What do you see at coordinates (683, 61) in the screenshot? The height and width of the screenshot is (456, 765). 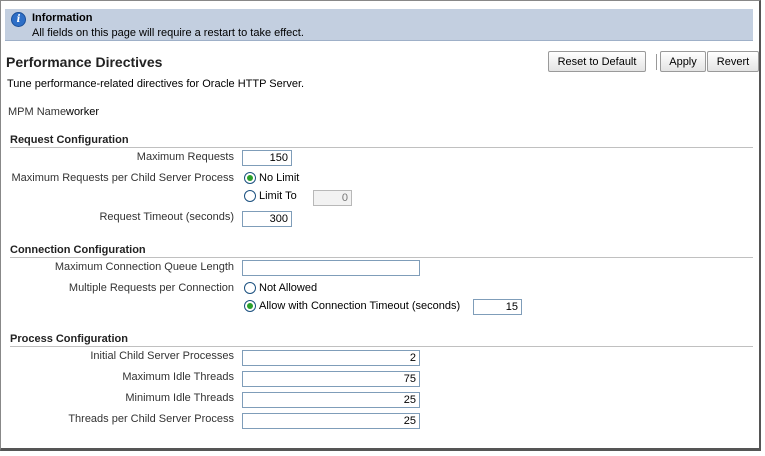 I see `apply-button: Apply` at bounding box center [683, 61].